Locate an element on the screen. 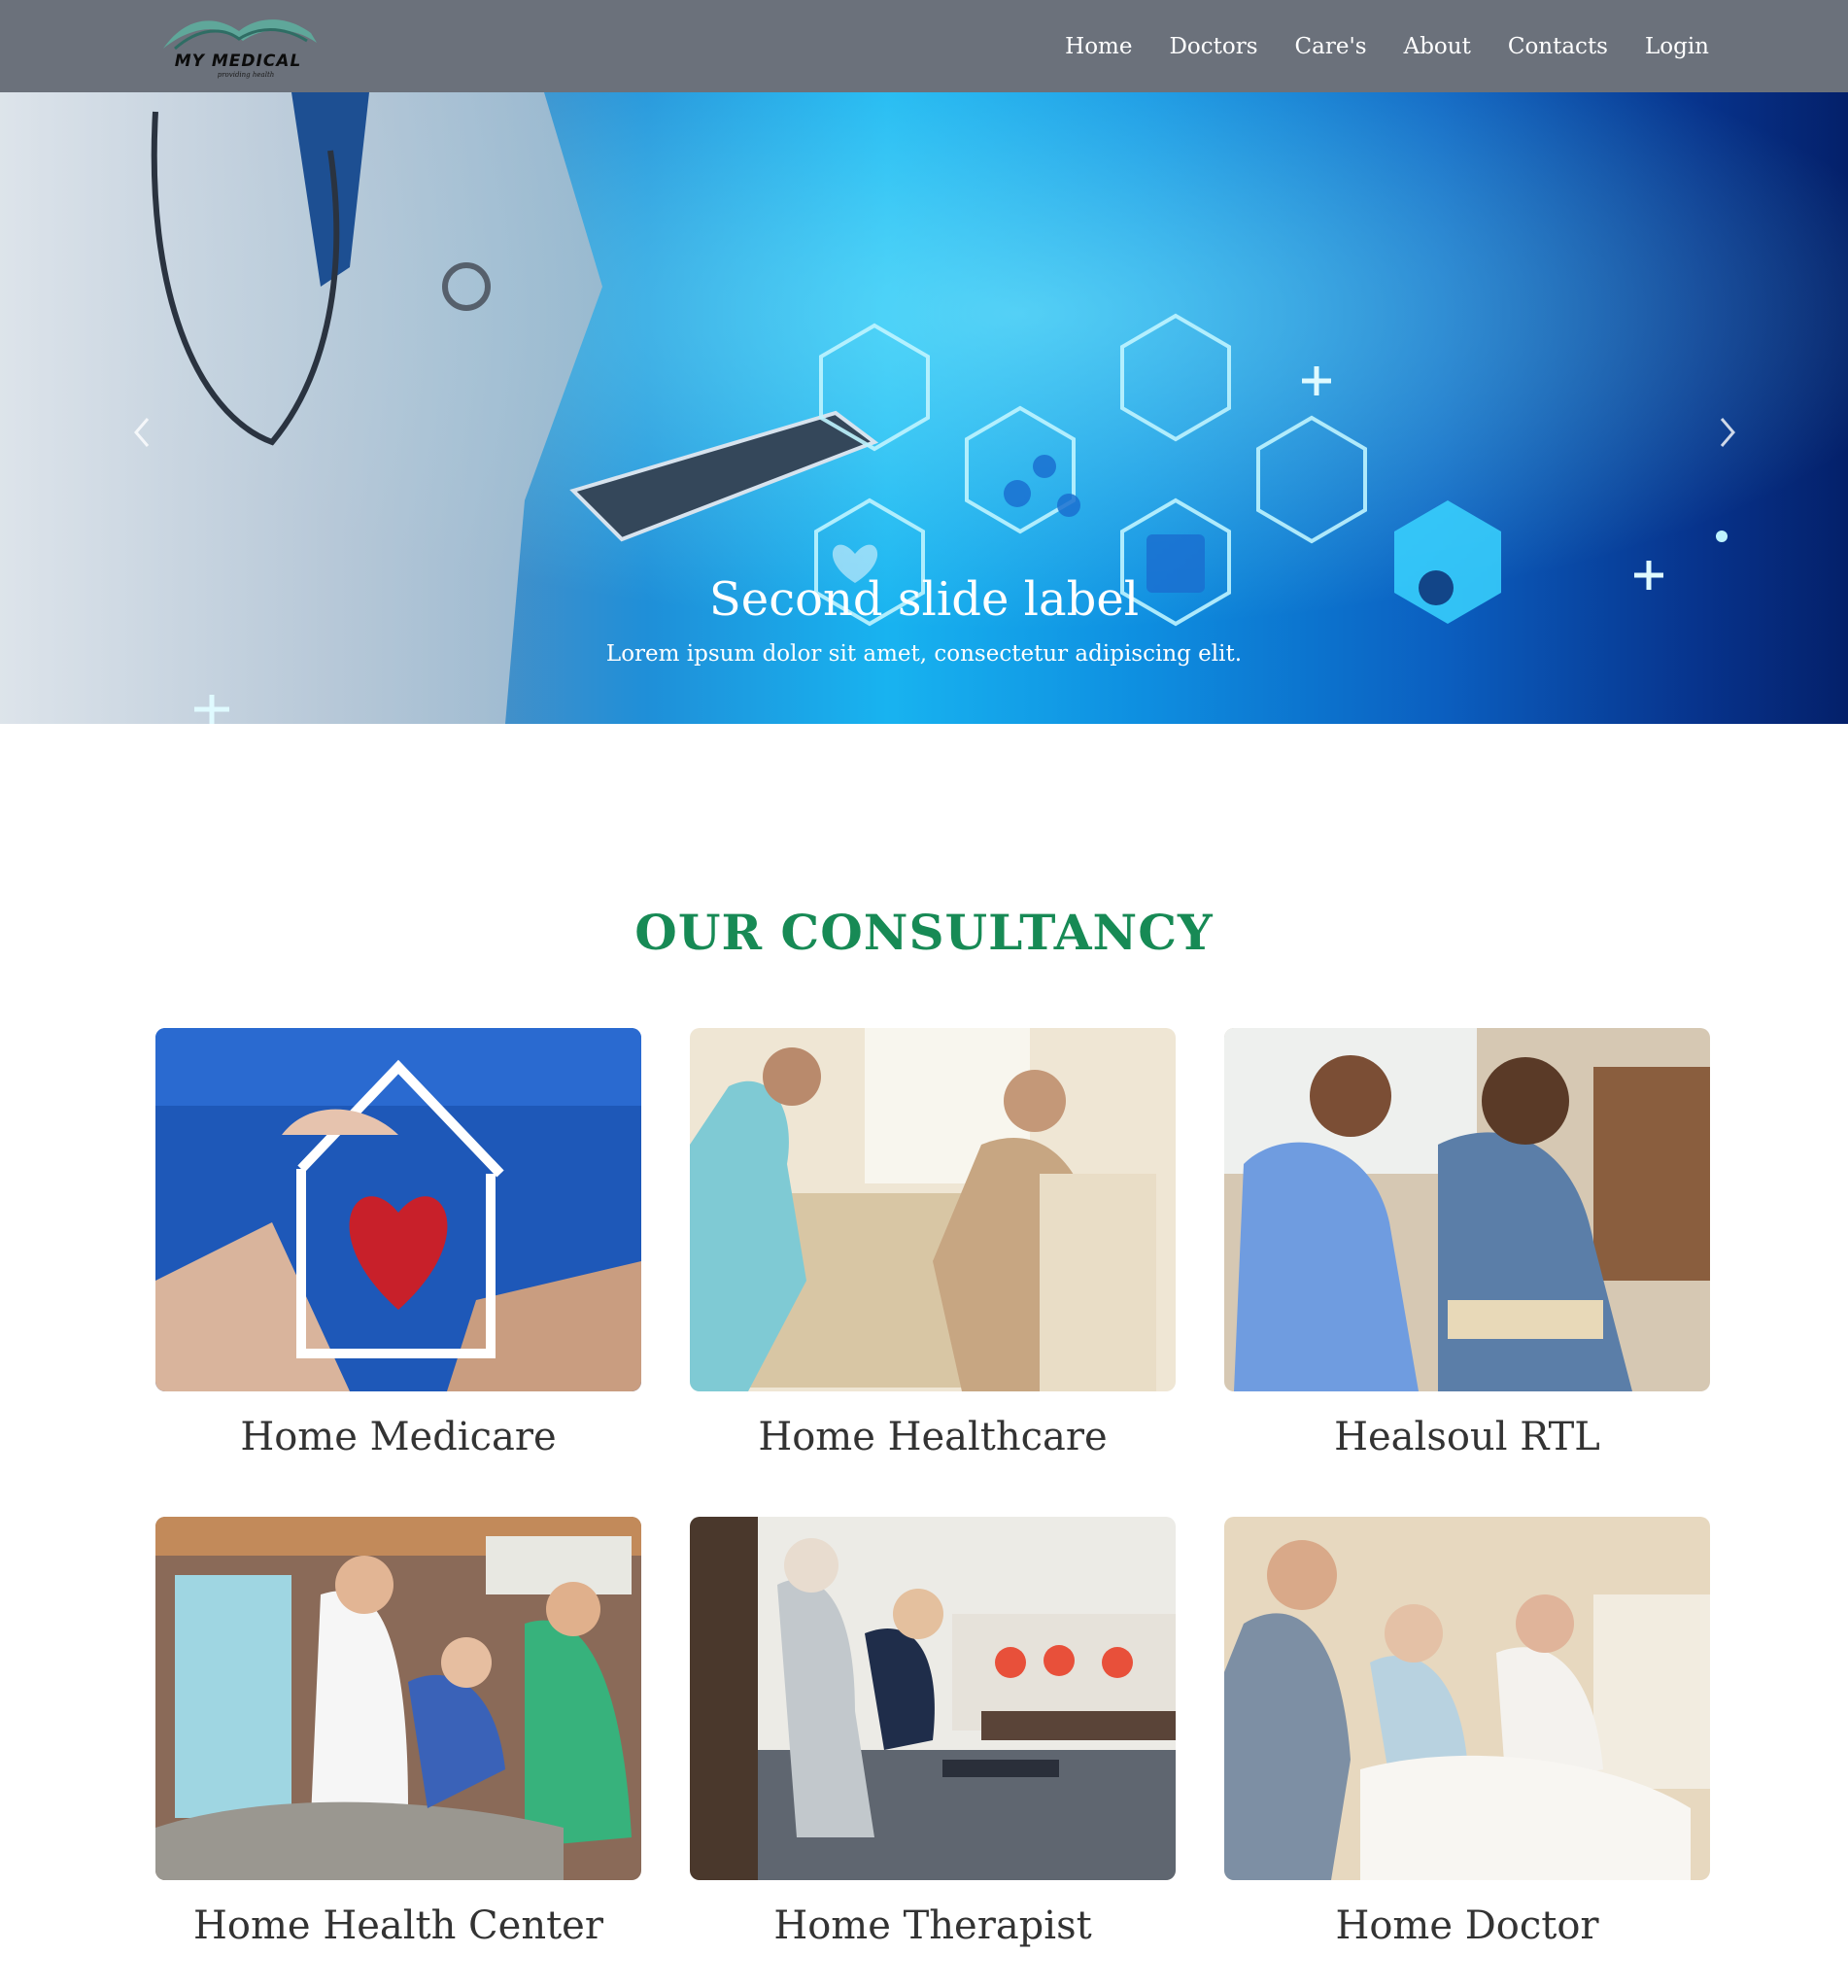  nav-contacts: Contacts is located at coordinates (1558, 47).